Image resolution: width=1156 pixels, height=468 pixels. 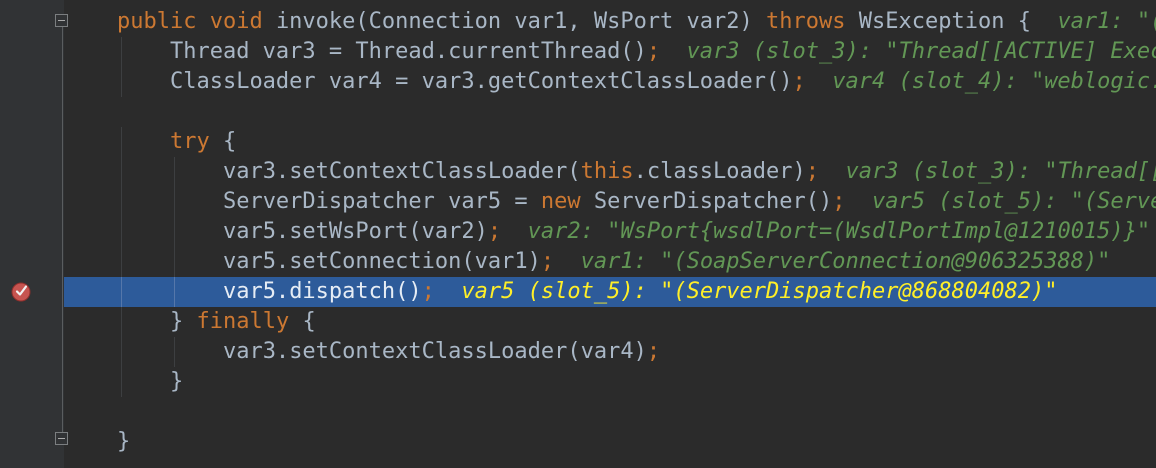 What do you see at coordinates (62, 230) in the screenshot?
I see `fold-range-line` at bounding box center [62, 230].